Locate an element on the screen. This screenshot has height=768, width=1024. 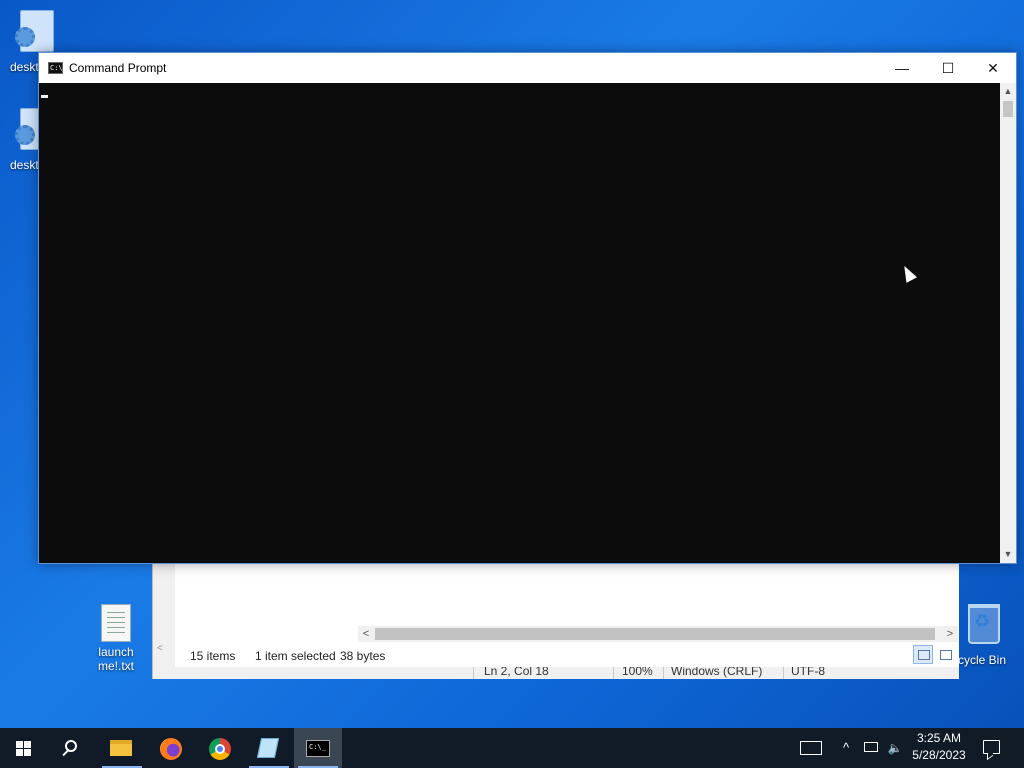
start-button is located at coordinates (24, 748).